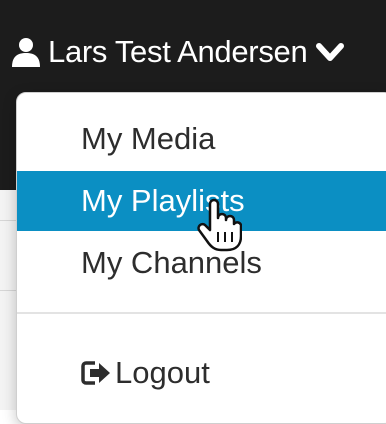  I want to click on user-name: Lars Test Andersen, so click(178, 51).